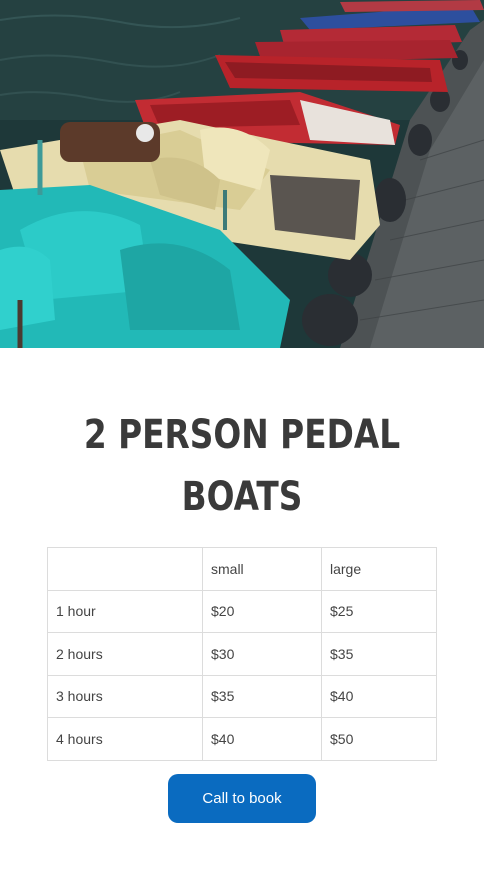  Describe the element at coordinates (125, 611) in the screenshot. I see `duration-cell: 1 hour` at that location.